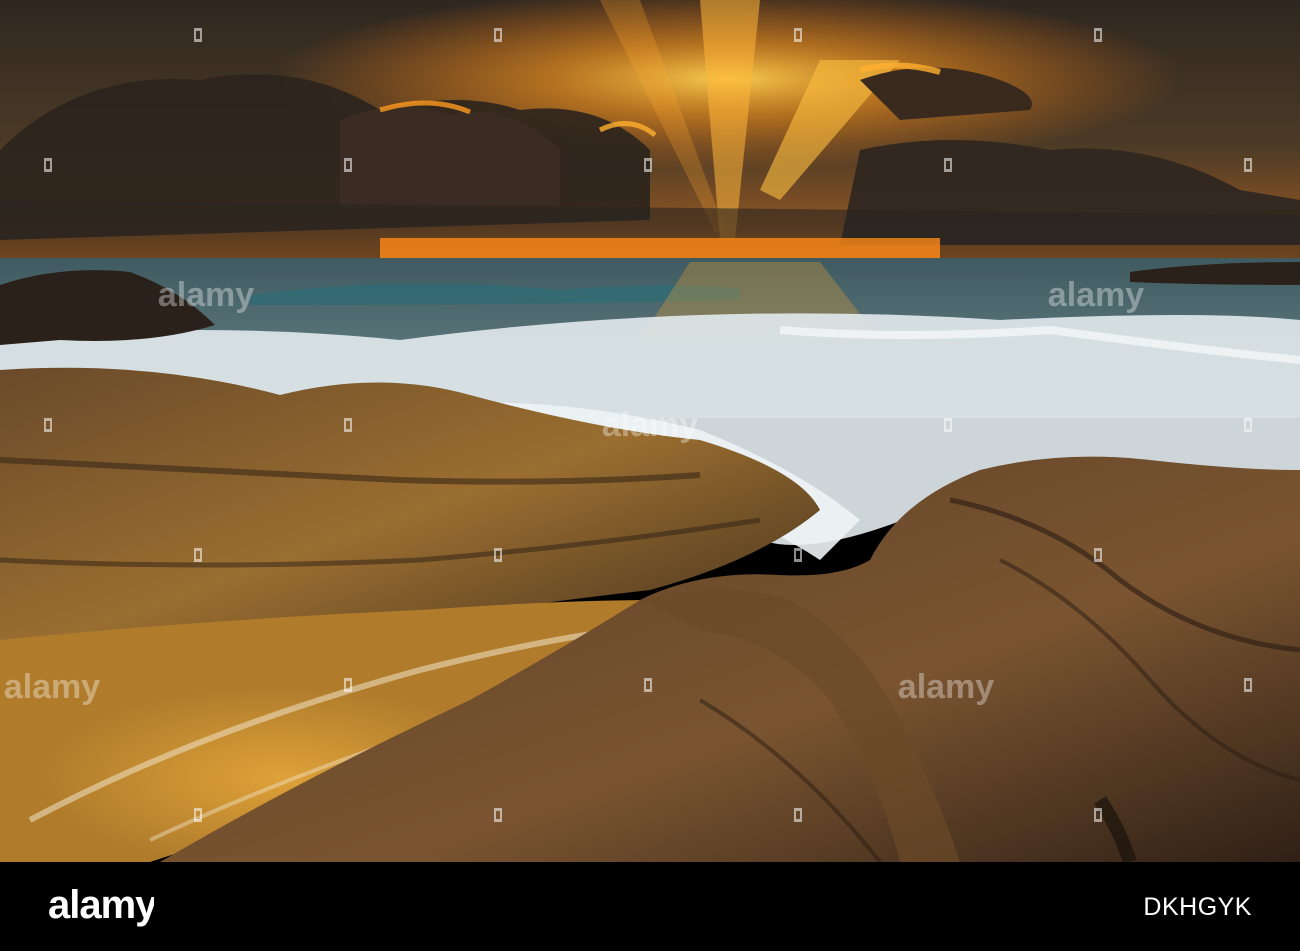 Image resolution: width=1300 pixels, height=951 pixels. What do you see at coordinates (650, 906) in the screenshot?
I see `footer-bar` at bounding box center [650, 906].